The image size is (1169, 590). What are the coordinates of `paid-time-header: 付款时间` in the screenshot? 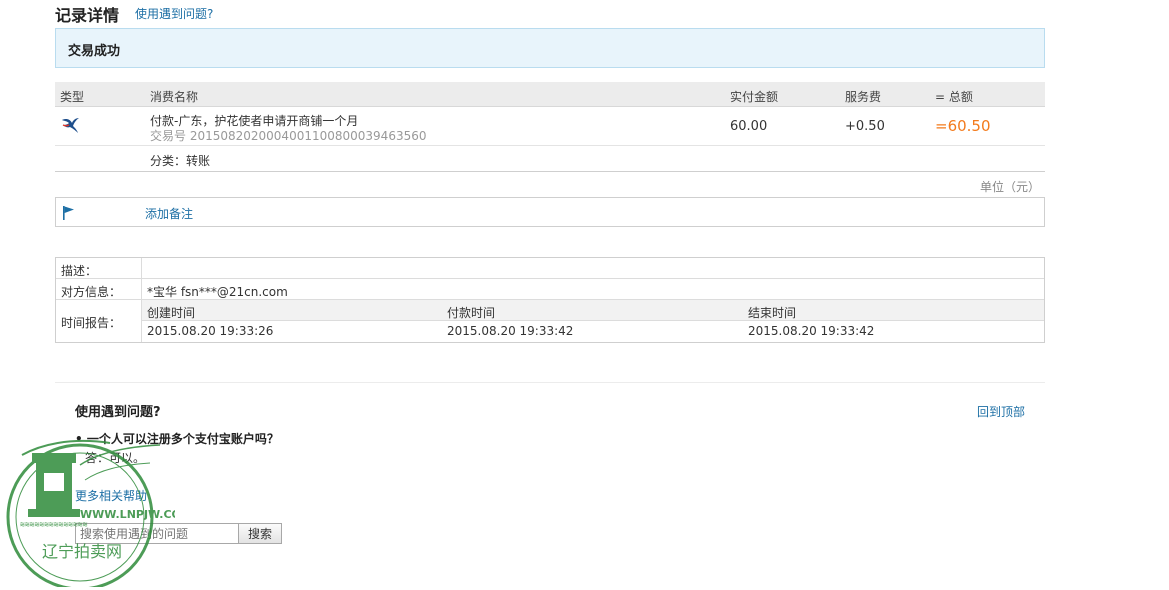 It's located at (471, 313).